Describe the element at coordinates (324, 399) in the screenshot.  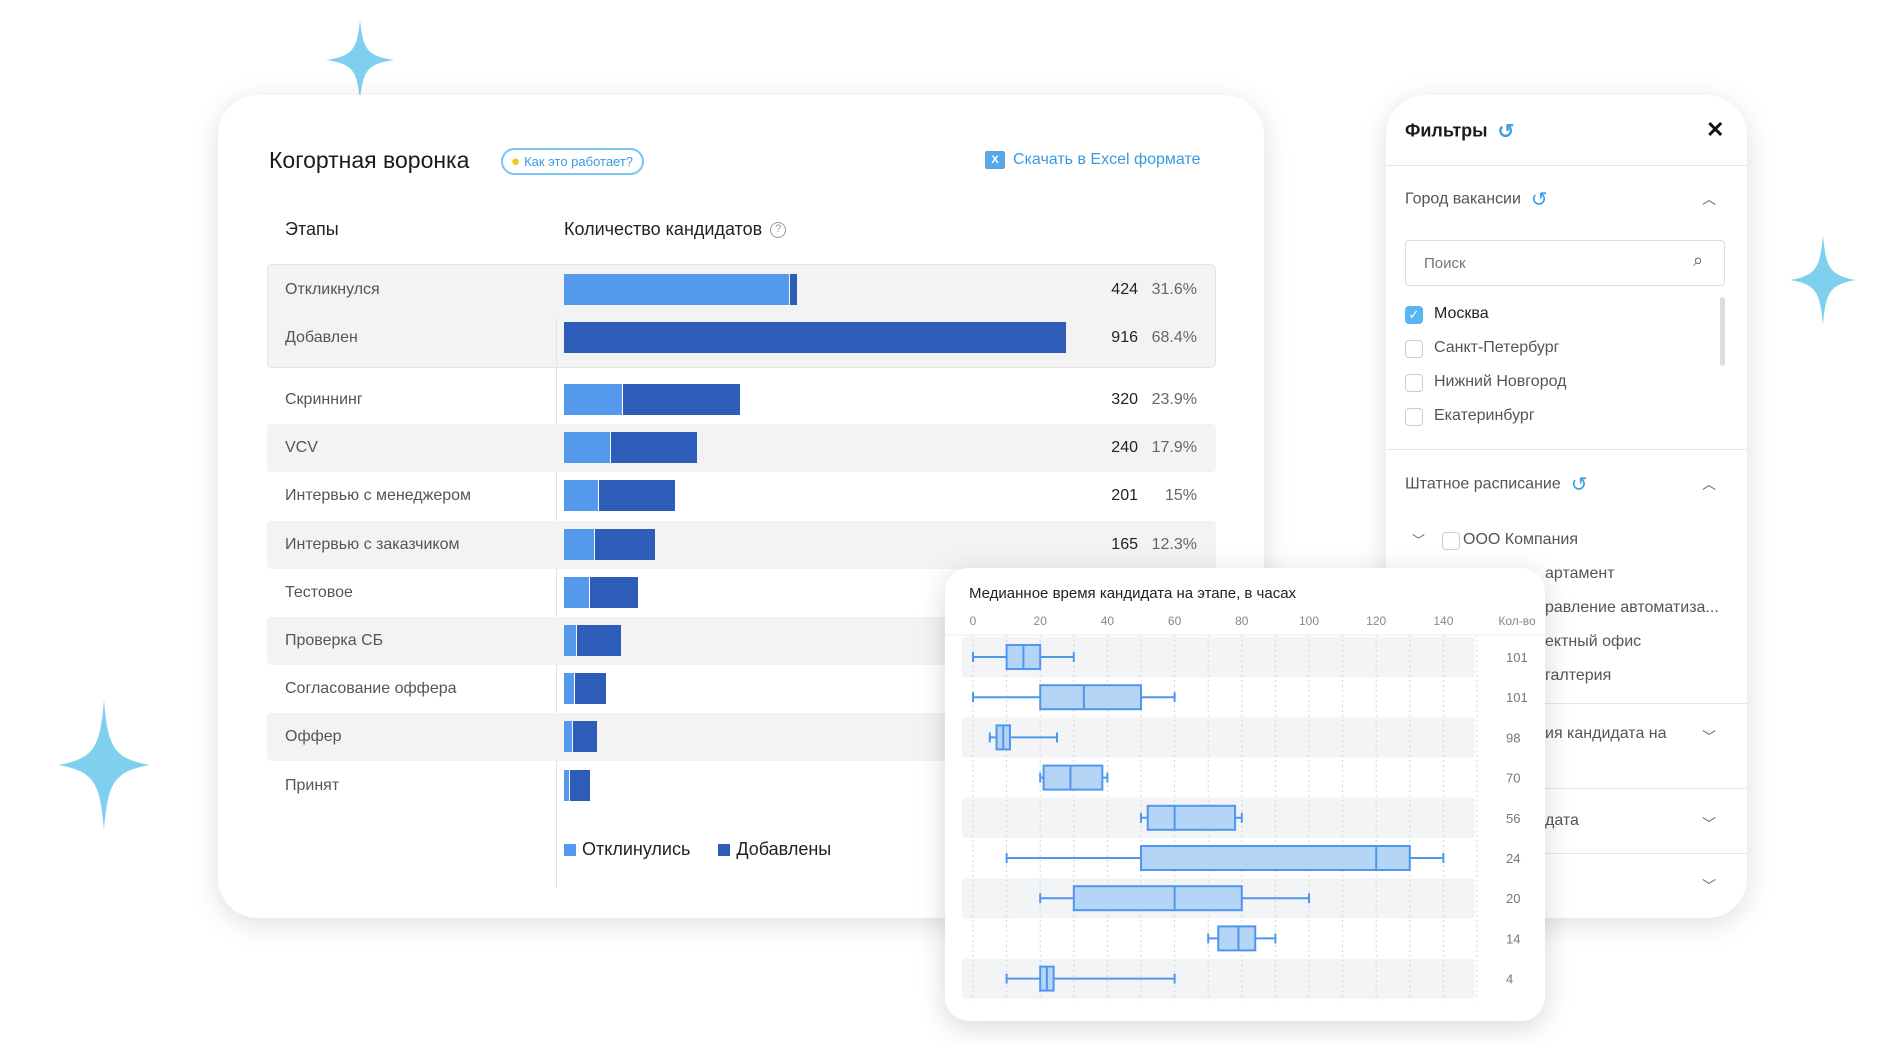
I see `stage-label: Скриннинг` at that location.